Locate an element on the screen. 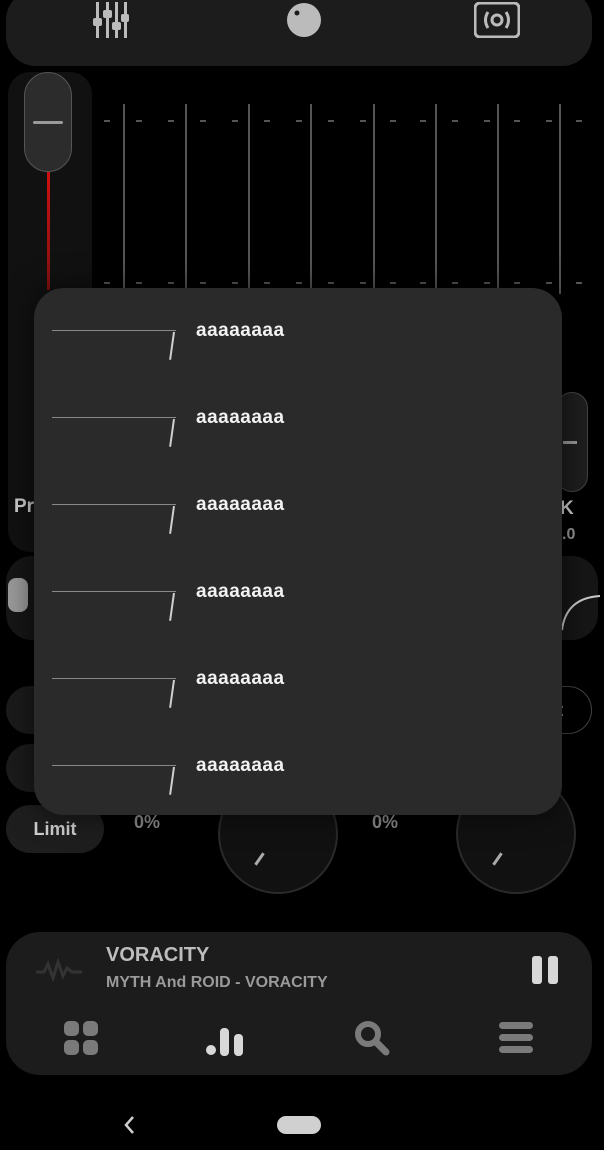 Image resolution: width=604 pixels, height=1150 pixels. knob-icon is located at coordinates (304, 20).